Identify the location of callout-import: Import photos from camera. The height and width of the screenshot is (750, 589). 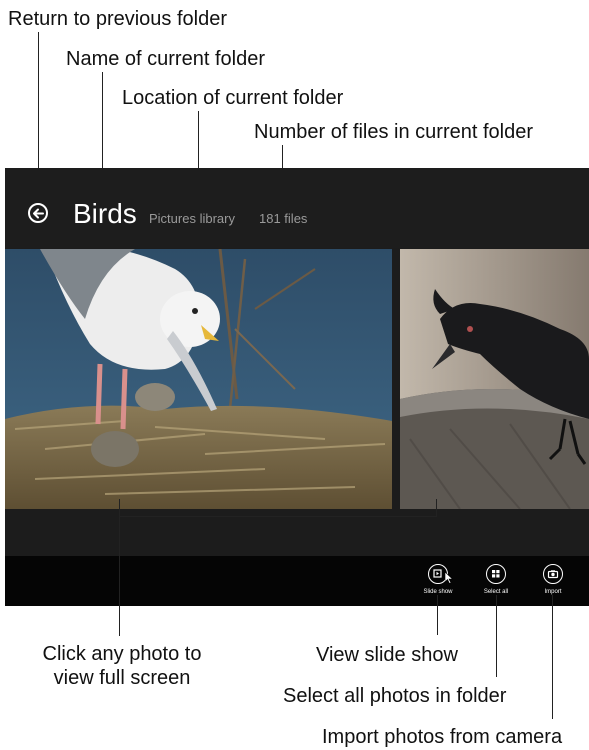
(442, 737).